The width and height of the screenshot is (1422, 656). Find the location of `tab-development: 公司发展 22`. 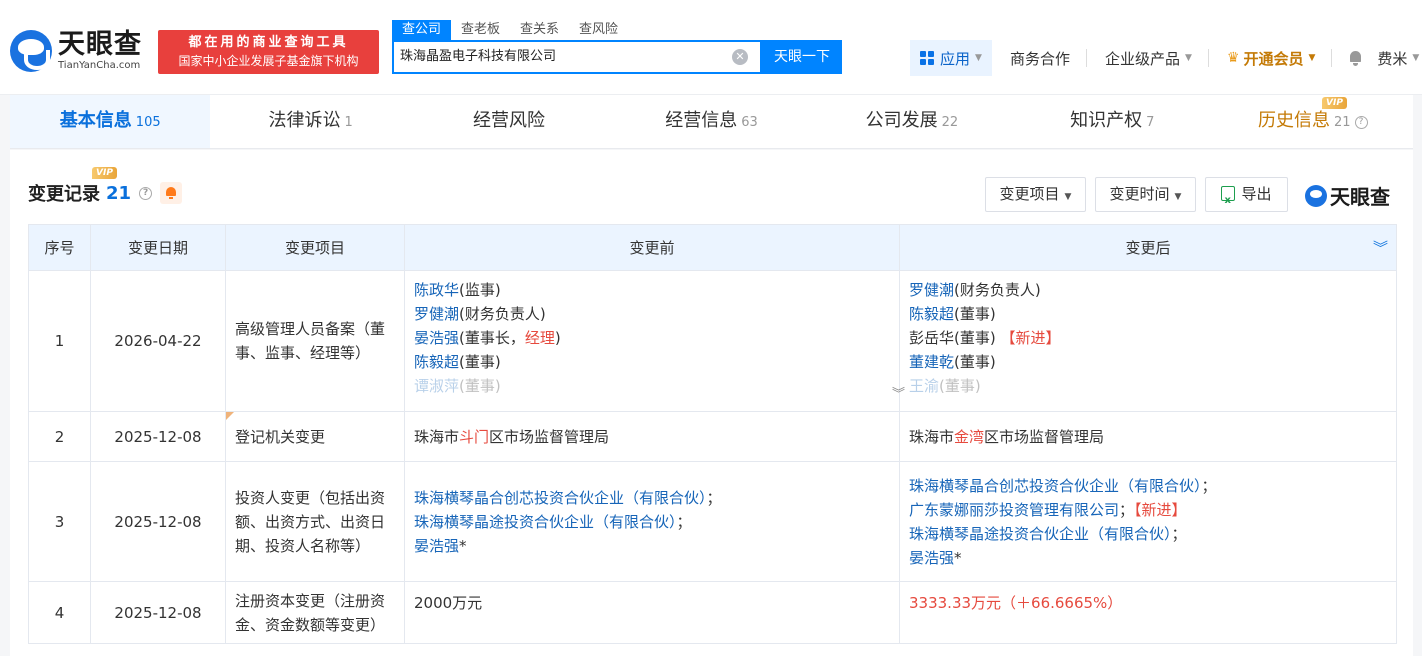

tab-development: 公司发展 22 is located at coordinates (912, 121).